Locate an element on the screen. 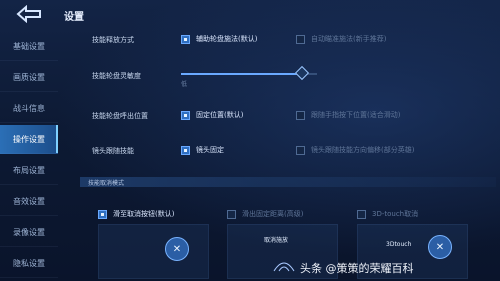 The width and height of the screenshot is (500, 281). sidebar-item-label: 战斗信息 is located at coordinates (29, 108).